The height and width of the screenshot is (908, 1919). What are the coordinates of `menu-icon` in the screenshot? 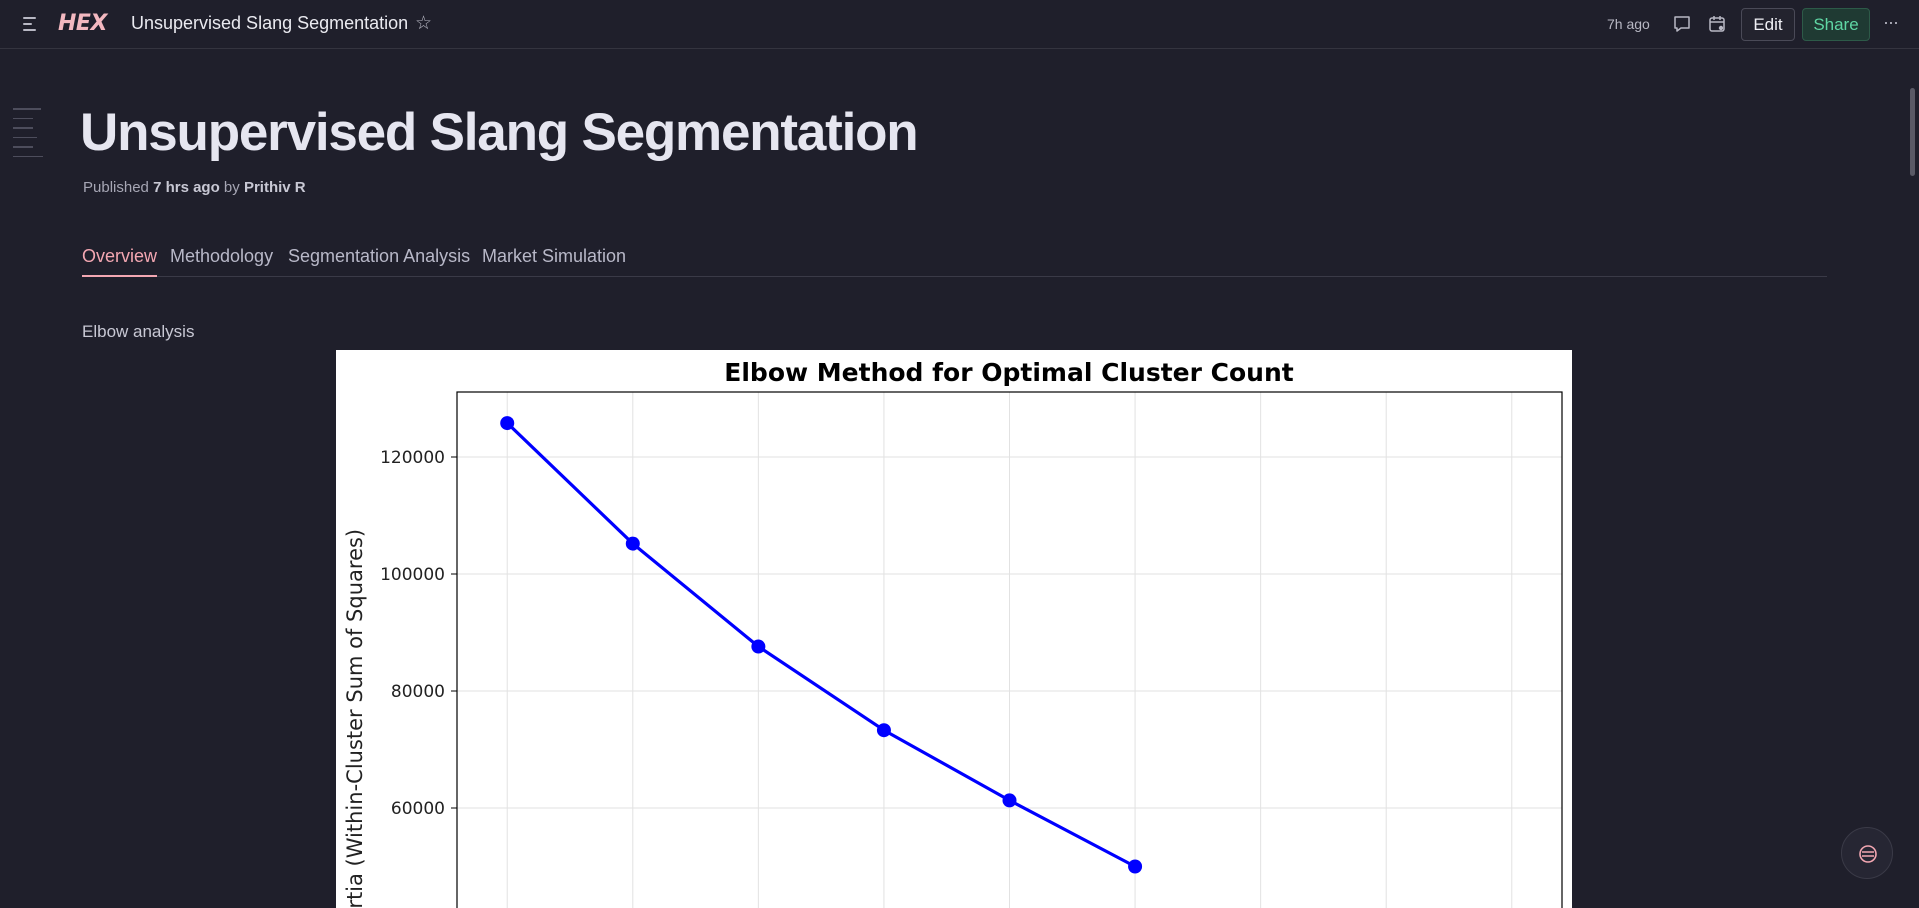 It's located at (30, 24).